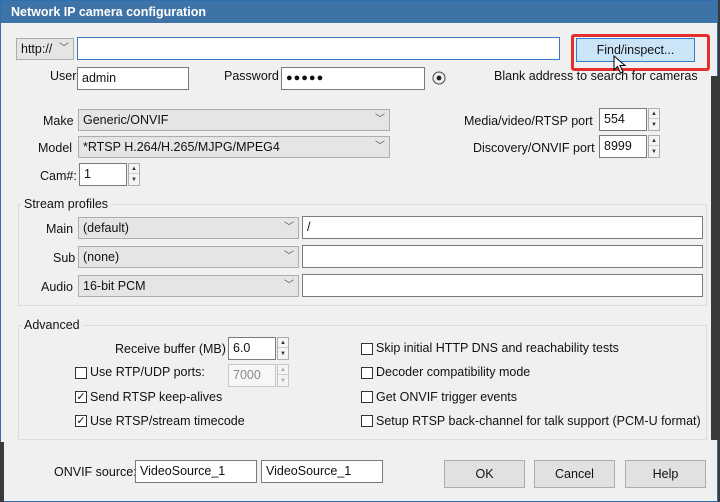 The width and height of the screenshot is (720, 502). What do you see at coordinates (715, 258) in the screenshot?
I see `background-strip` at bounding box center [715, 258].